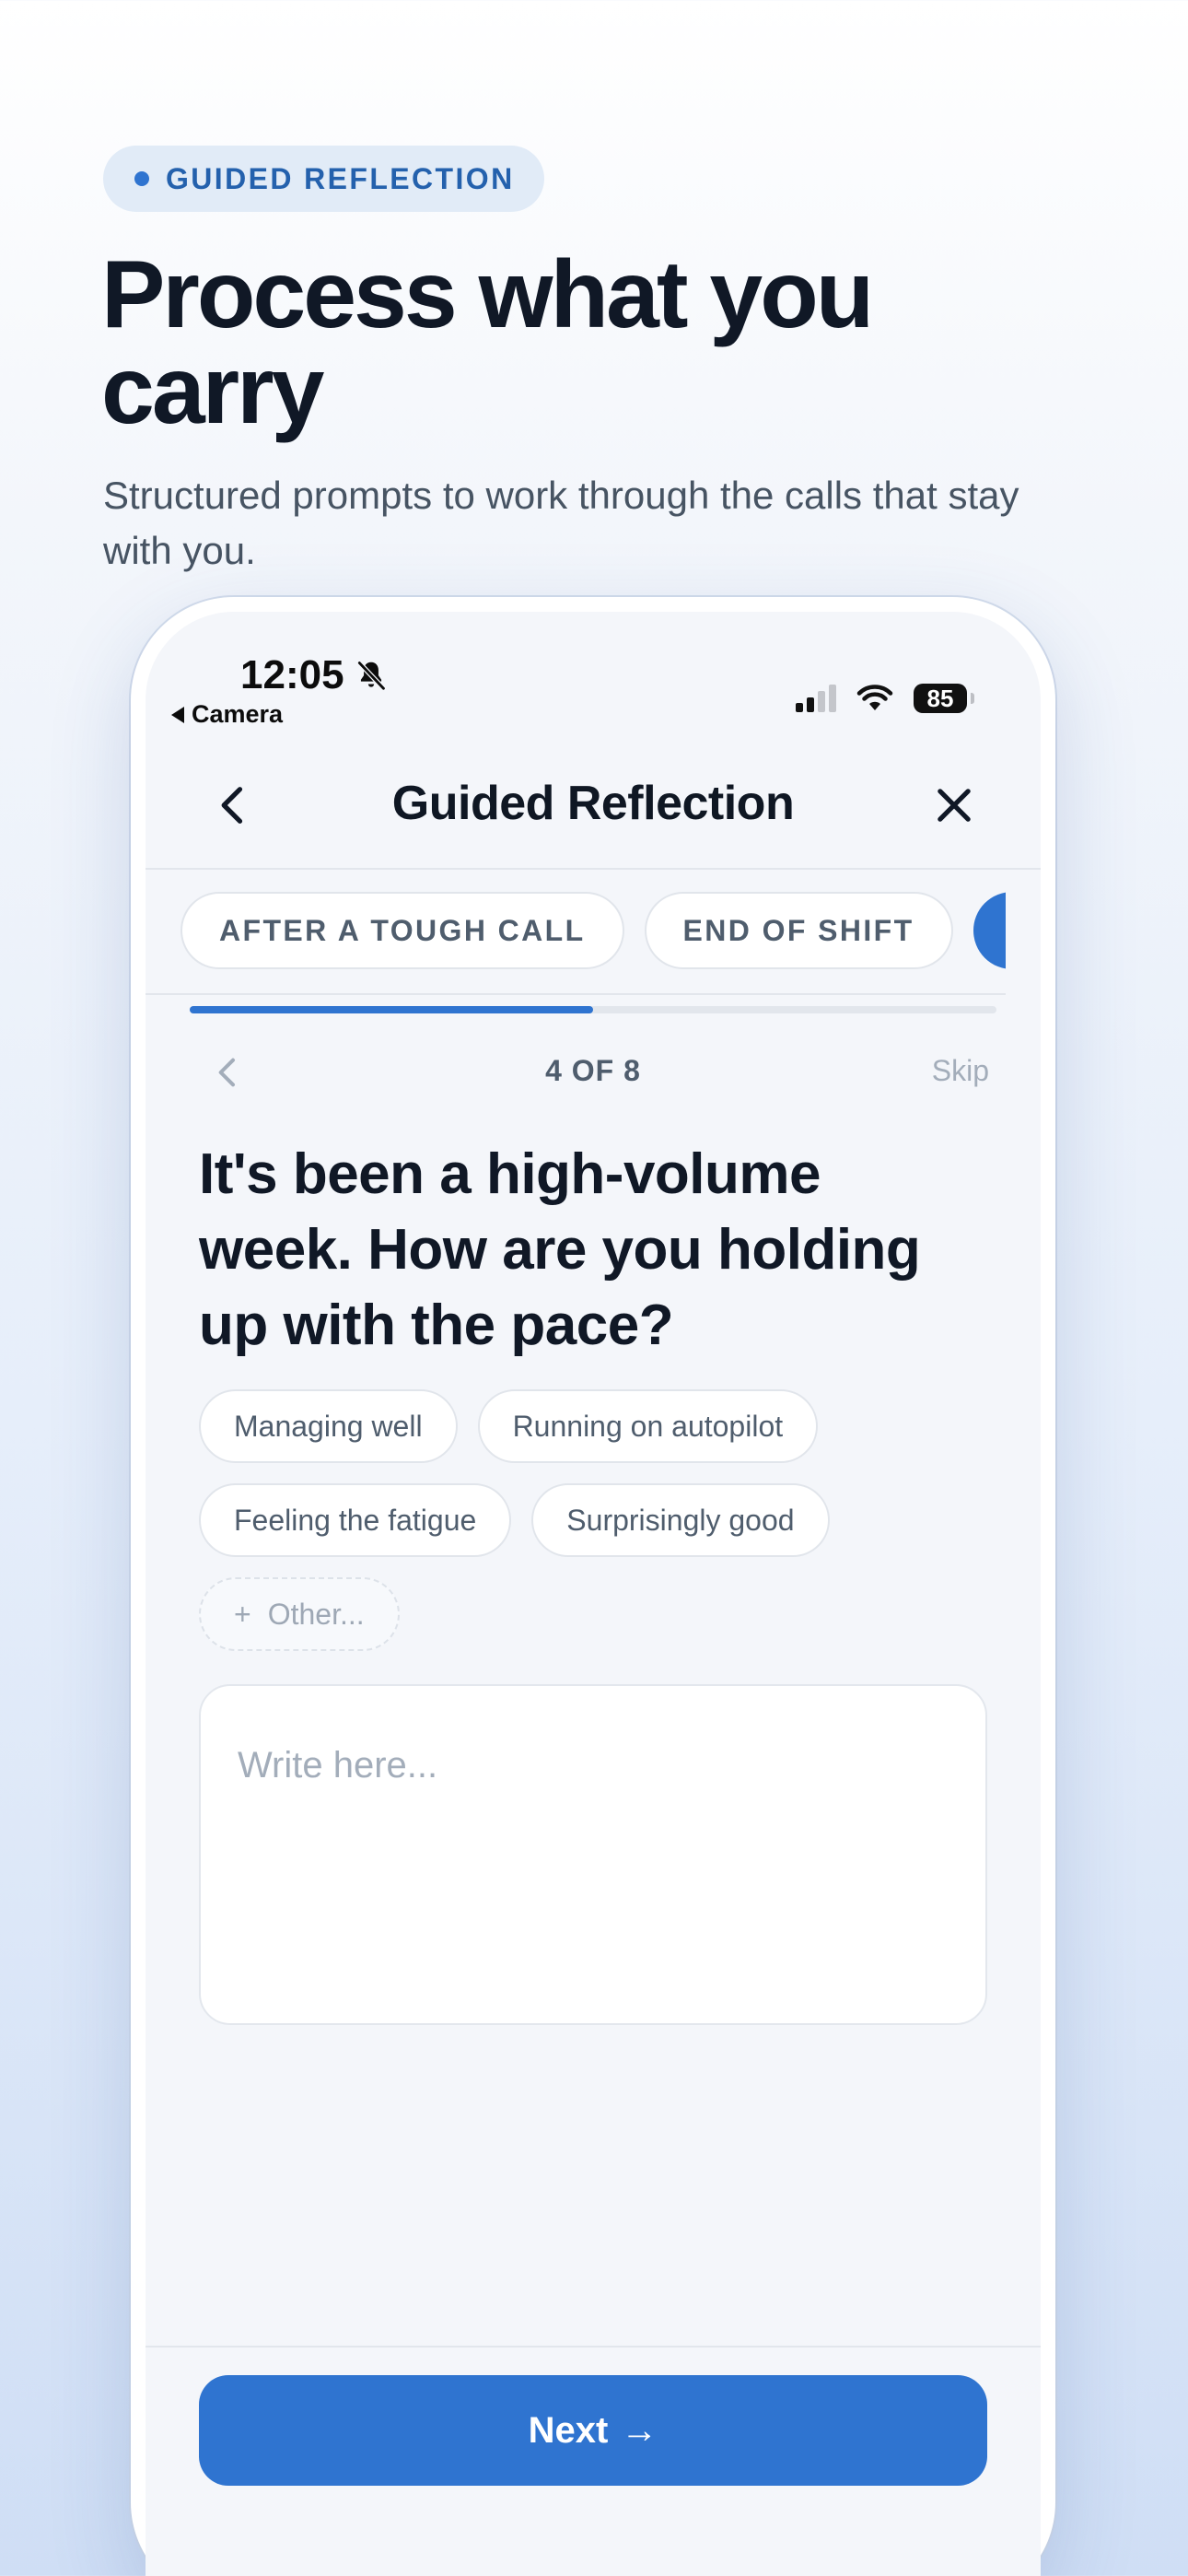 Image resolution: width=1188 pixels, height=2576 pixels. Describe the element at coordinates (292, 674) in the screenshot. I see `clock-label: 12:05` at that location.